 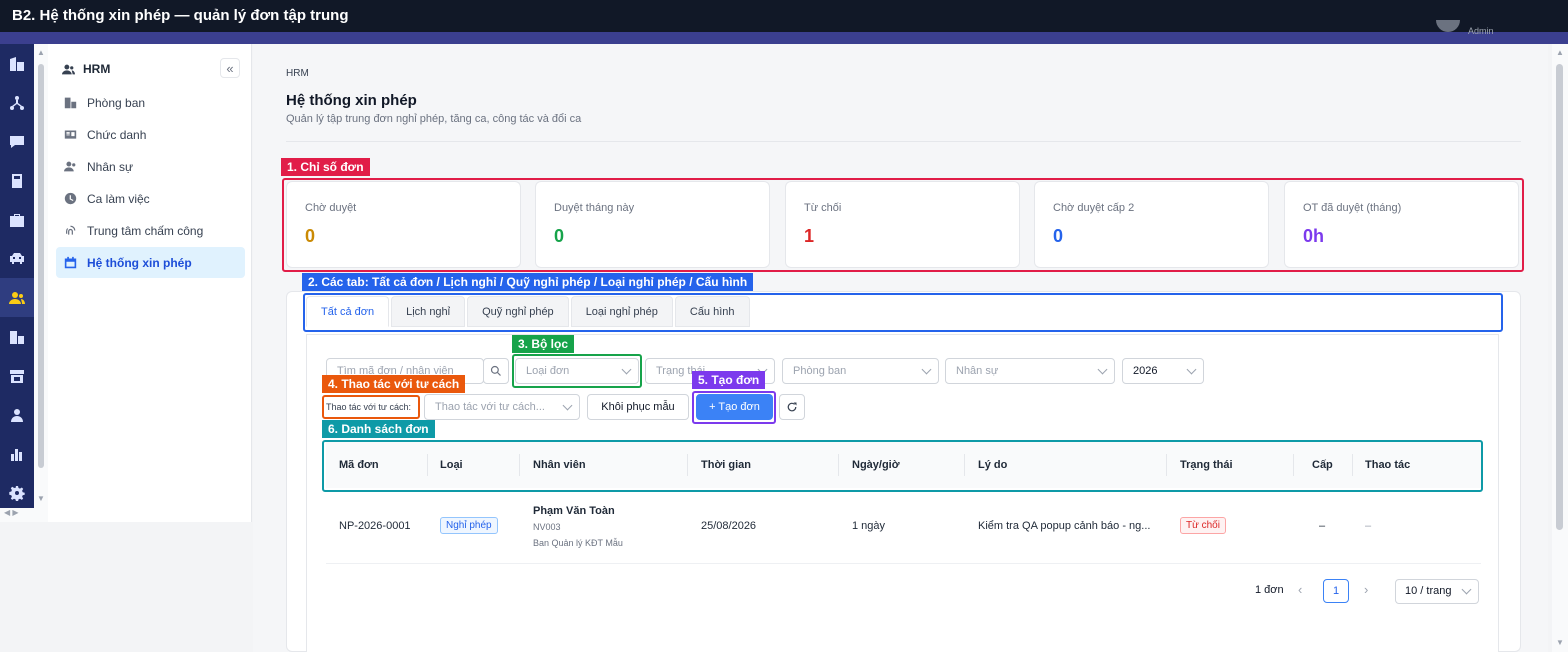 What do you see at coordinates (869, 526) in the screenshot?
I see `request-duration: 1 ngày` at bounding box center [869, 526].